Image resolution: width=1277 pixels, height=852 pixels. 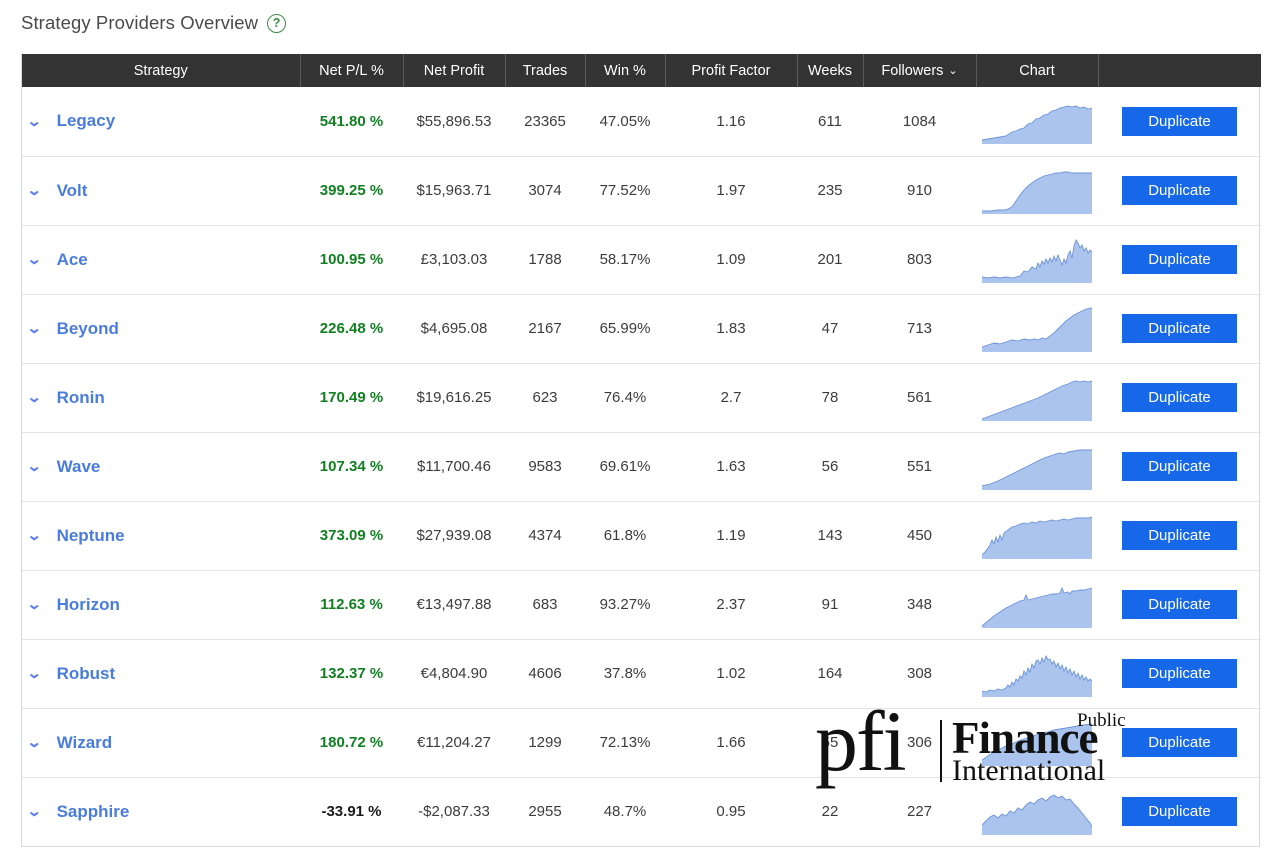 I want to click on strategy-name-link: Beyond, so click(x=88, y=329).